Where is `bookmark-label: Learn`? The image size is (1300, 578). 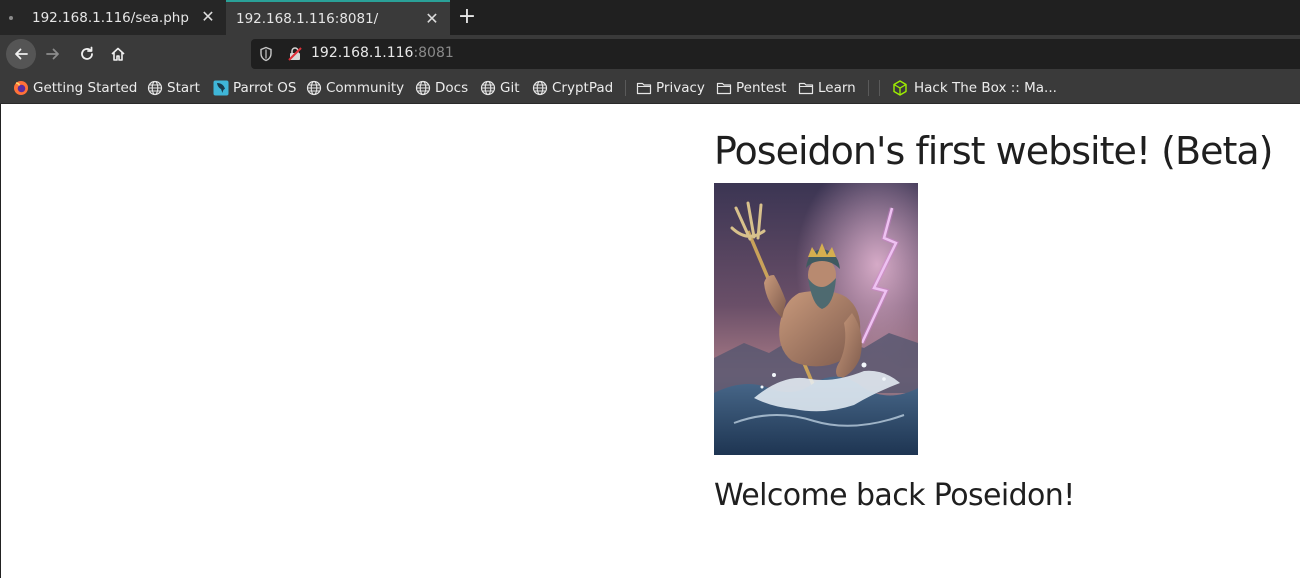 bookmark-label: Learn is located at coordinates (837, 87).